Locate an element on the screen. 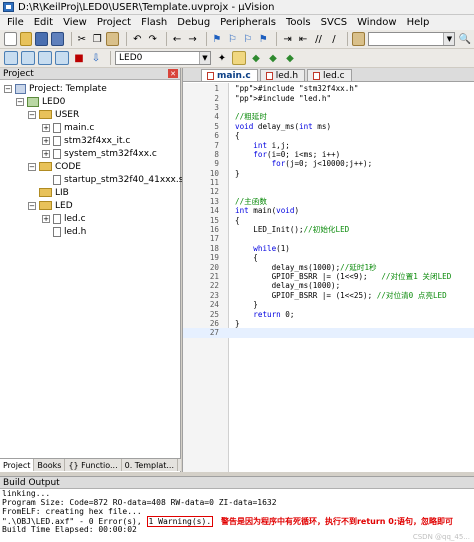 The image size is (474, 542). menu-tools: Tools is located at coordinates (298, 22).